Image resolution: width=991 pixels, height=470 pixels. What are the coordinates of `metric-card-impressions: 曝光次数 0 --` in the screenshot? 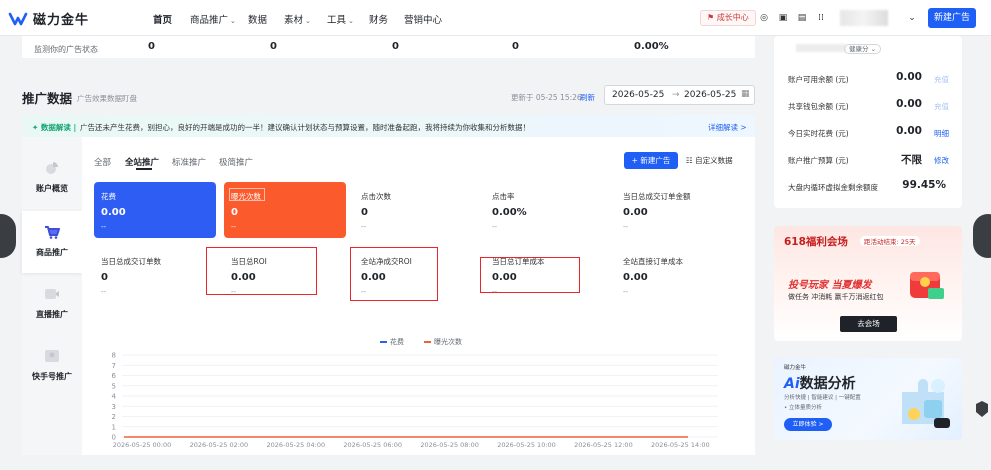 It's located at (285, 210).